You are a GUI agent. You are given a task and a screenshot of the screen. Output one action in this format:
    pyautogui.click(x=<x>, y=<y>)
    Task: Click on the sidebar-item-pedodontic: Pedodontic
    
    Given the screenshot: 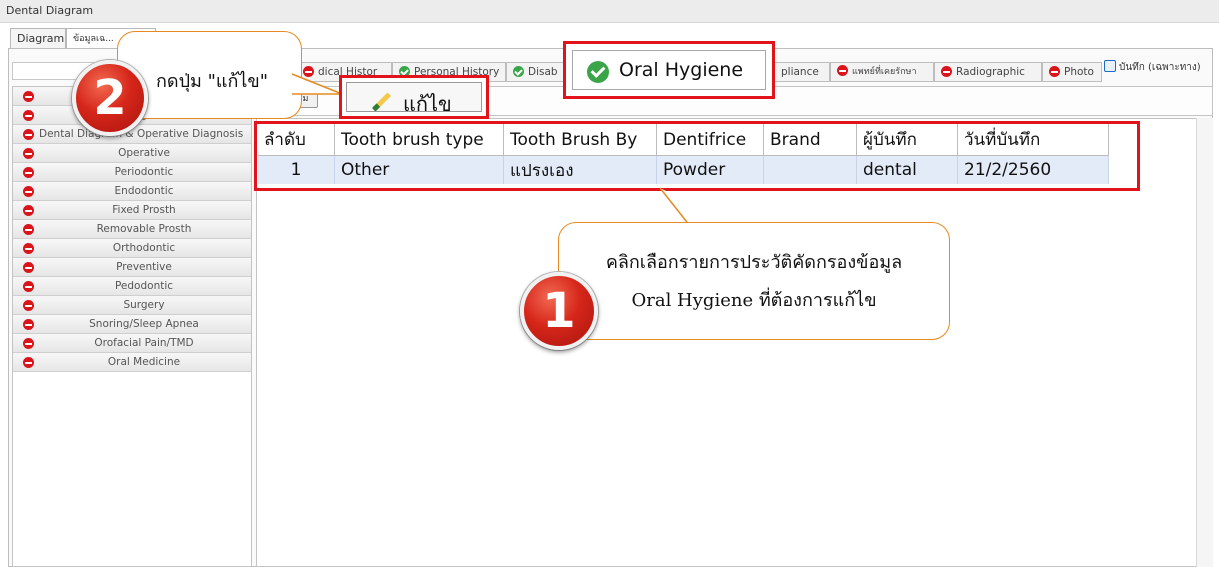 What is the action you would take?
    pyautogui.click(x=132, y=286)
    